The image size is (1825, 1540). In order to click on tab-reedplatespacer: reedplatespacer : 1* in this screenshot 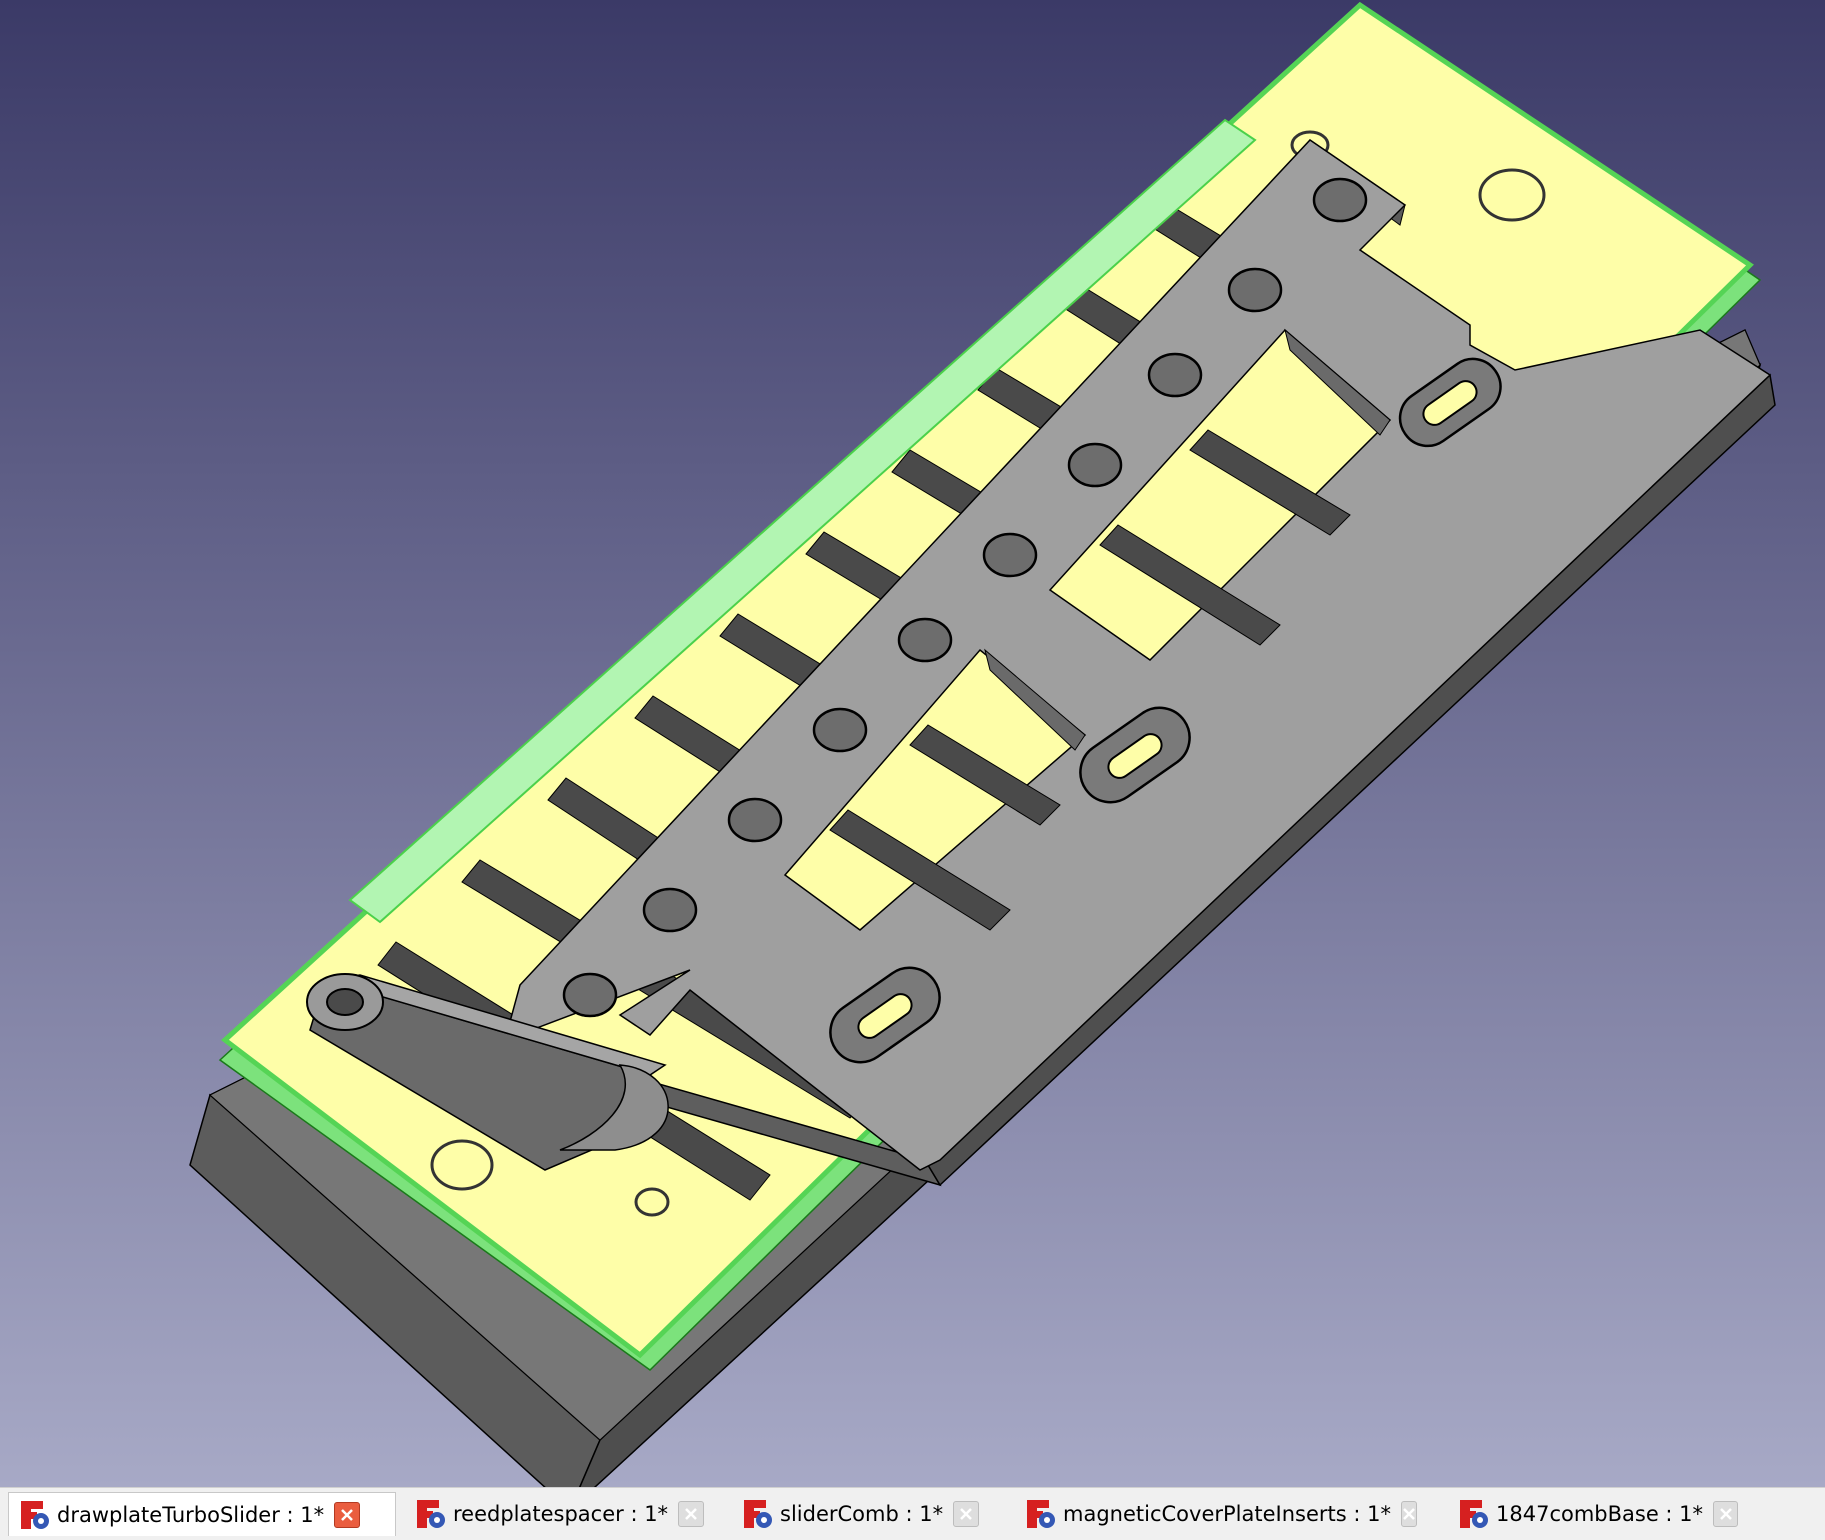, I will do `click(555, 1514)`.